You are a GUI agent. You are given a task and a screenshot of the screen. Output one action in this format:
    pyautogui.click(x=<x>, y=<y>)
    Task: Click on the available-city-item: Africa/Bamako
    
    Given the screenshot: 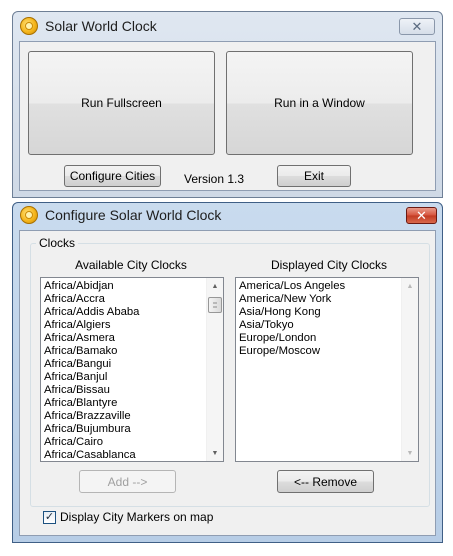 What is the action you would take?
    pyautogui.click(x=124, y=351)
    